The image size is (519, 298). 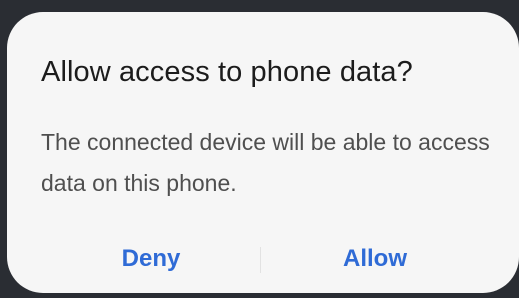 I want to click on dialog-title: Allow access to phone data?, so click(x=227, y=72).